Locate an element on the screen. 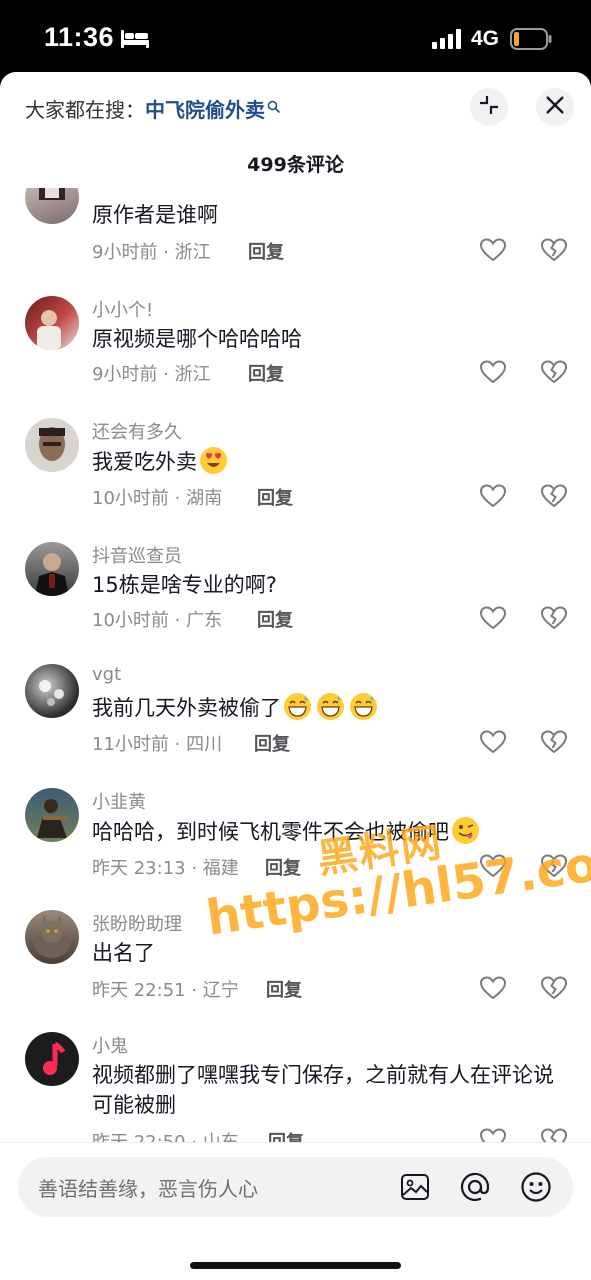  collapse-button is located at coordinates (489, 107).